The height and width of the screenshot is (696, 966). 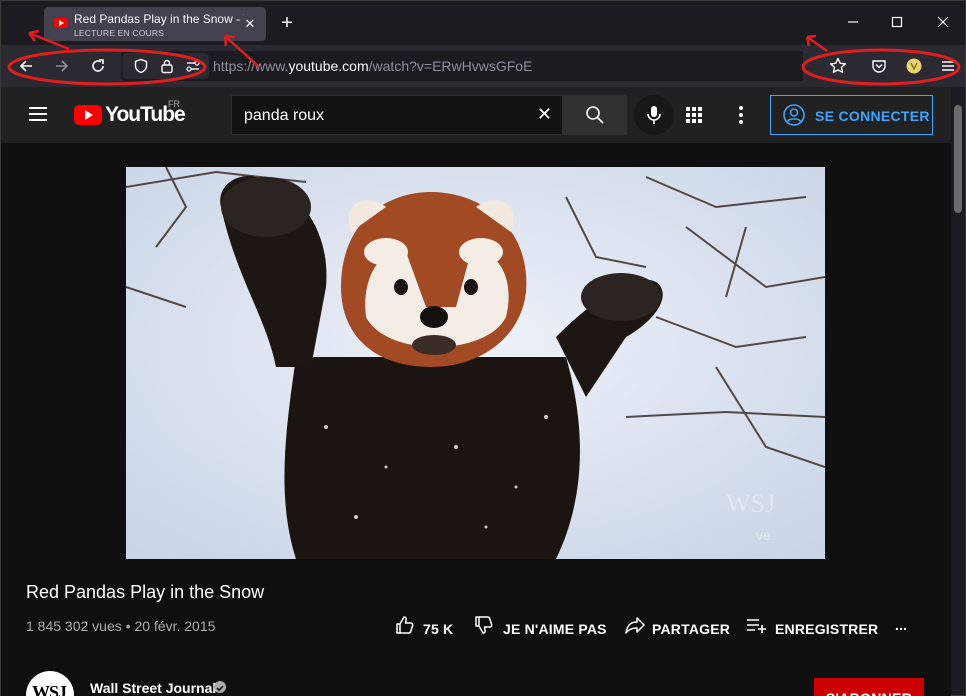 I want to click on voice-search-button, so click(x=654, y=115).